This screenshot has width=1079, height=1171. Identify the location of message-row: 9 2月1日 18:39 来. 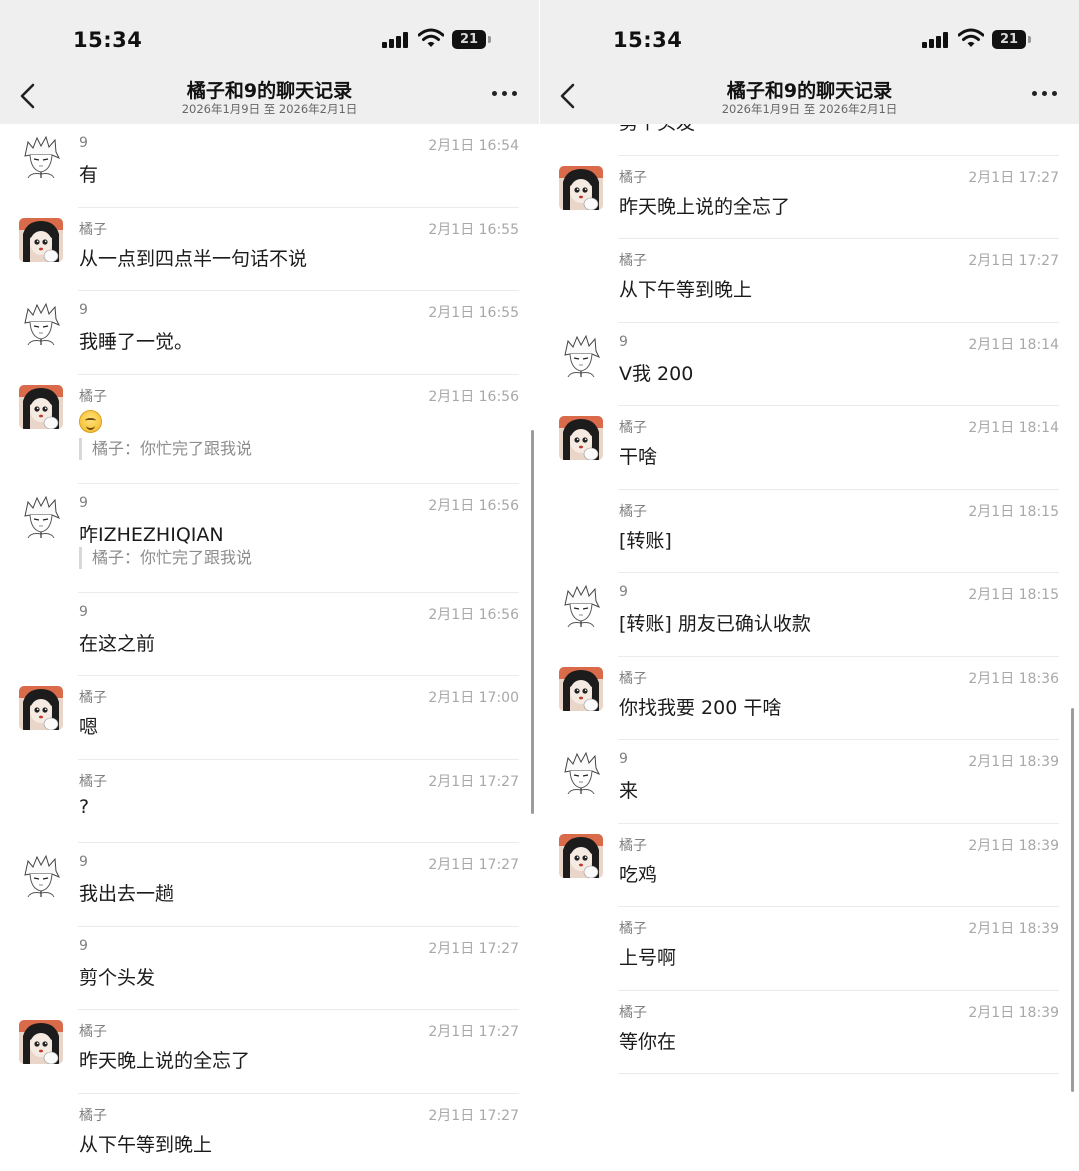
(809, 782).